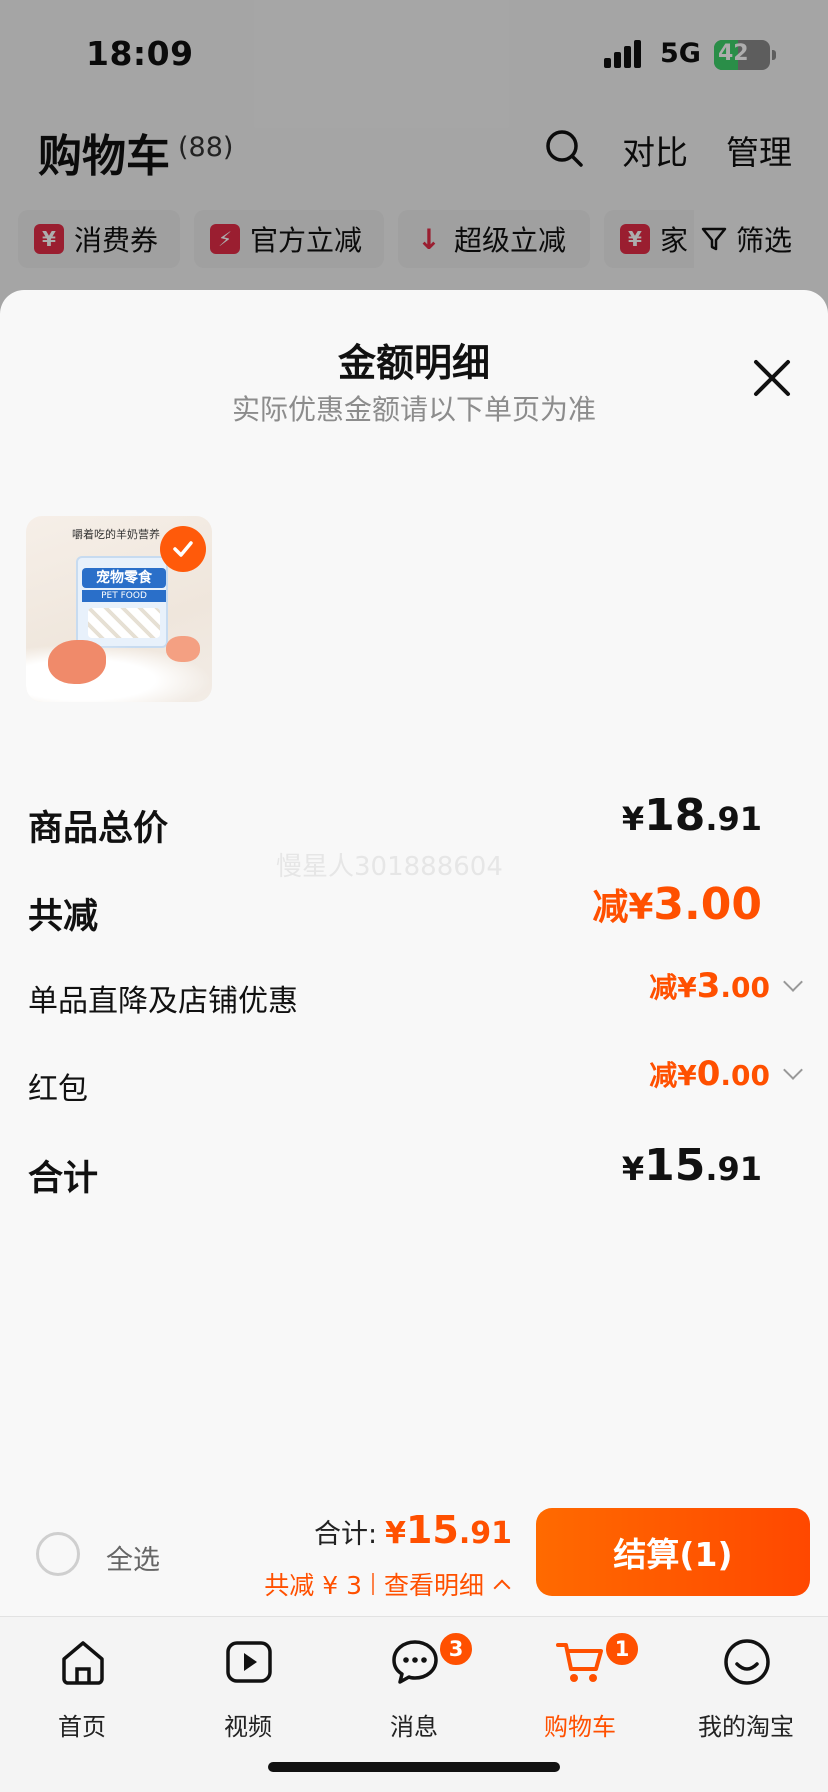 Image resolution: width=828 pixels, height=1792 pixels. I want to click on video-icon, so click(249, 1662).